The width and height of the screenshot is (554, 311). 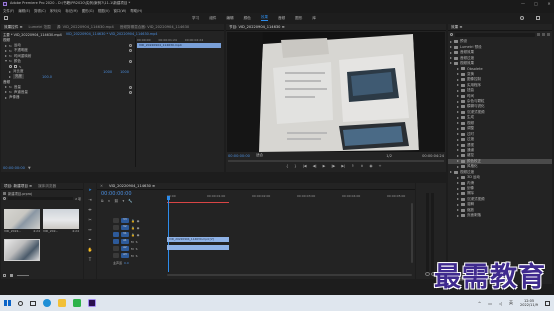 What do you see at coordinates (126, 263) in the screenshot?
I see `master-value: 0.0` at bounding box center [126, 263].